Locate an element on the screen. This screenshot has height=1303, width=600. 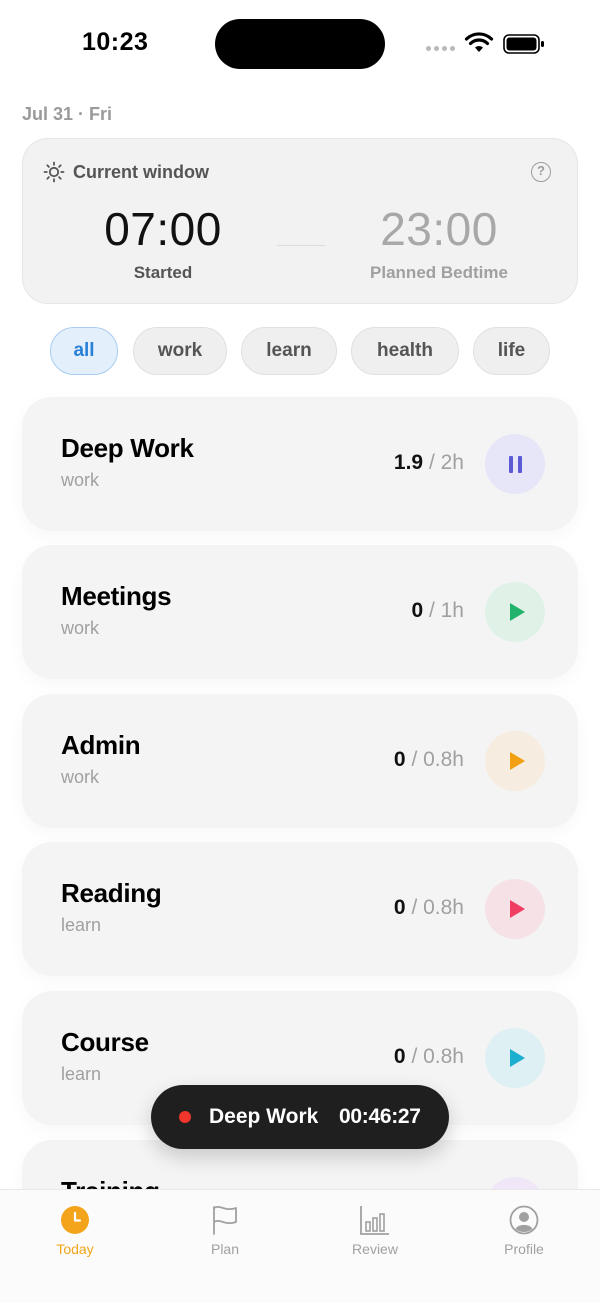
bedtime-block: 23:00 Planned Bedtime is located at coordinates (439, 243).